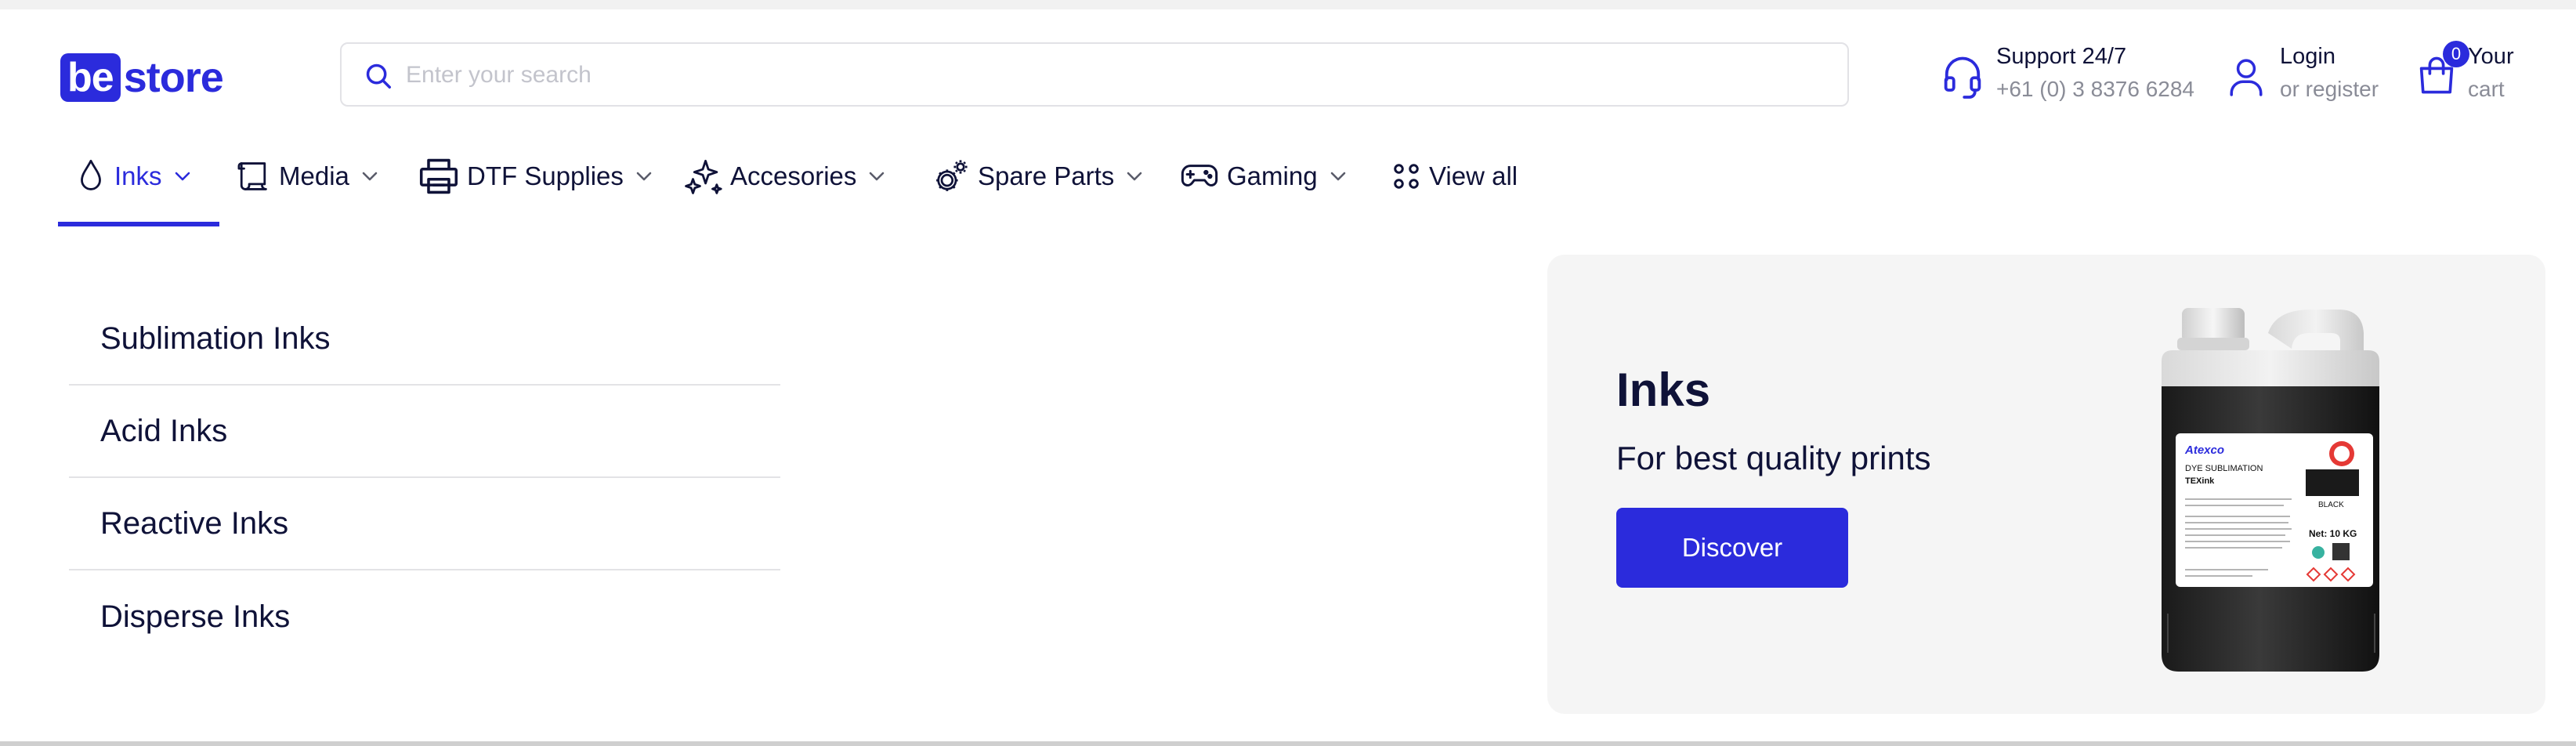 This screenshot has width=2576, height=746. What do you see at coordinates (2204, 450) in the screenshot?
I see `label-brand: Atexco` at bounding box center [2204, 450].